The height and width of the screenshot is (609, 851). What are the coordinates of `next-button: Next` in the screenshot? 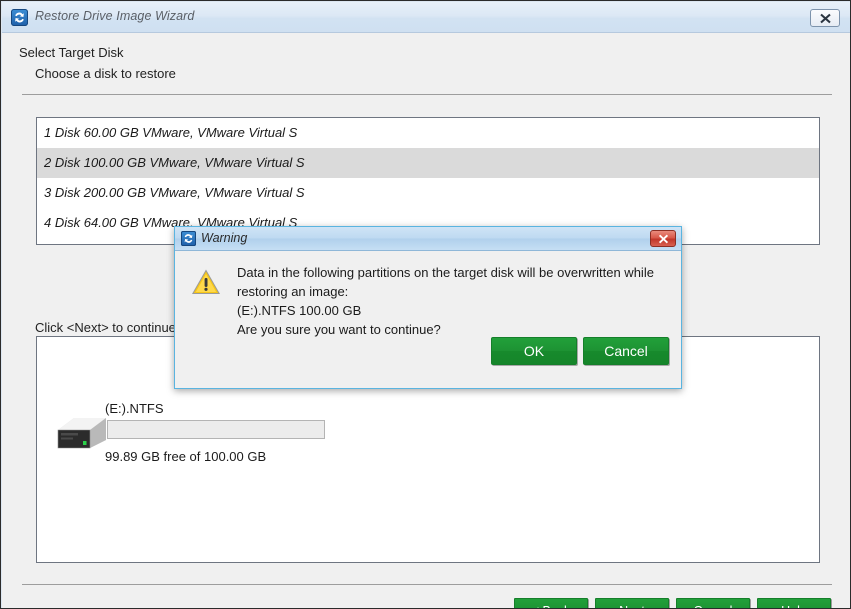 It's located at (632, 603).